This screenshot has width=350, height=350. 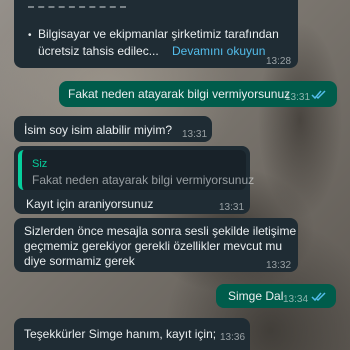 What do you see at coordinates (179, 94) in the screenshot?
I see `message-text: Fakat neden atayarak bilgi vermiyorsunuz` at bounding box center [179, 94].